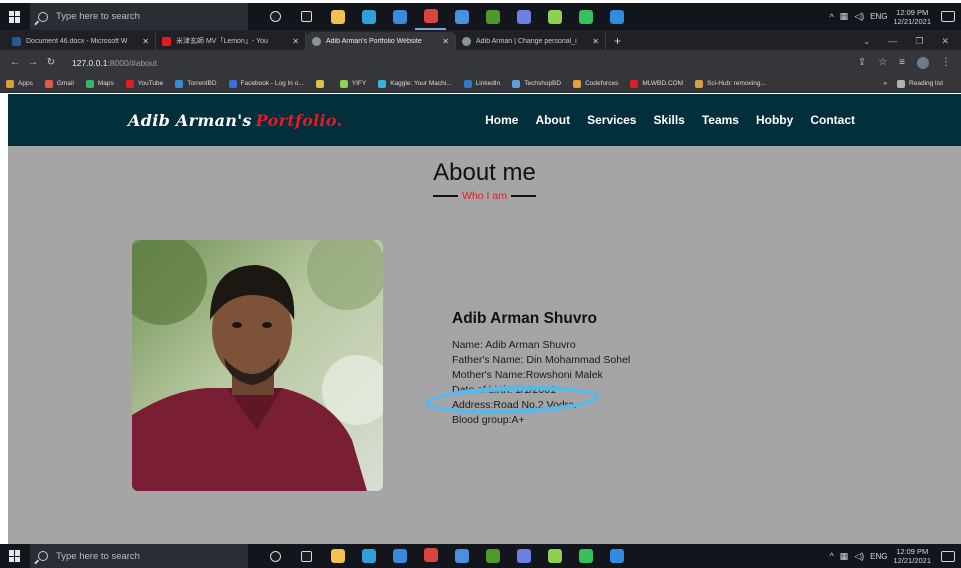 The width and height of the screenshot is (961, 568). Describe the element at coordinates (381, 41) in the screenshot. I see `tab-portfolio: Adib Arman's Portfolio Website ✕` at that location.